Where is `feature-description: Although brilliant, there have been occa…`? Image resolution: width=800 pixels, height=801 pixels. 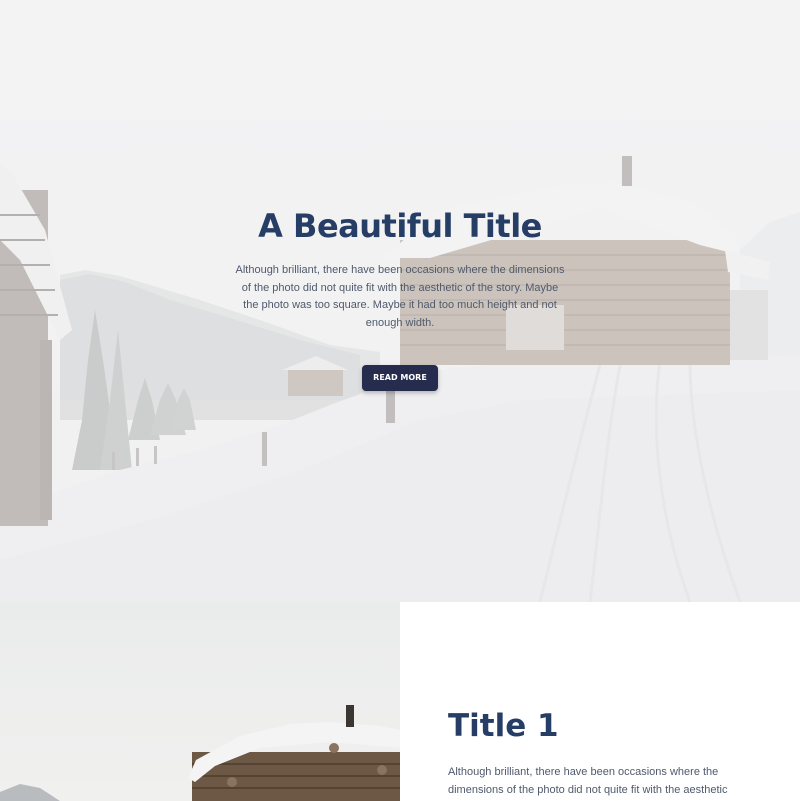
feature-description: Although brilliant, there have been occa… is located at coordinates (588, 781).